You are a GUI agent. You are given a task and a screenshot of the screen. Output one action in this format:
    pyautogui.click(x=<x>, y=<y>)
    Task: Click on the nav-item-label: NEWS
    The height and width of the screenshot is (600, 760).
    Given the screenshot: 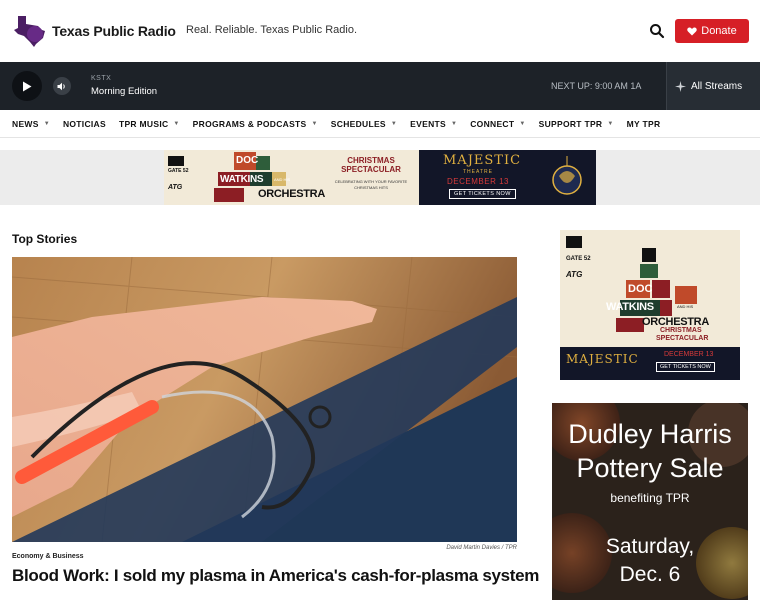 What is the action you would take?
    pyautogui.click(x=25, y=123)
    